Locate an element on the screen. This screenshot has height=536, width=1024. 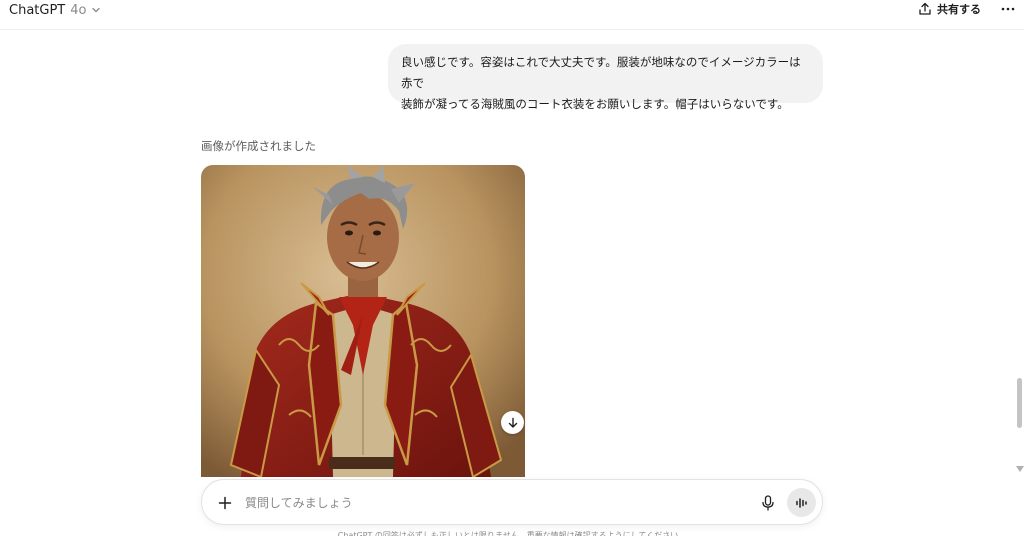
model-selector: ChatGPT 4o is located at coordinates (55, 10).